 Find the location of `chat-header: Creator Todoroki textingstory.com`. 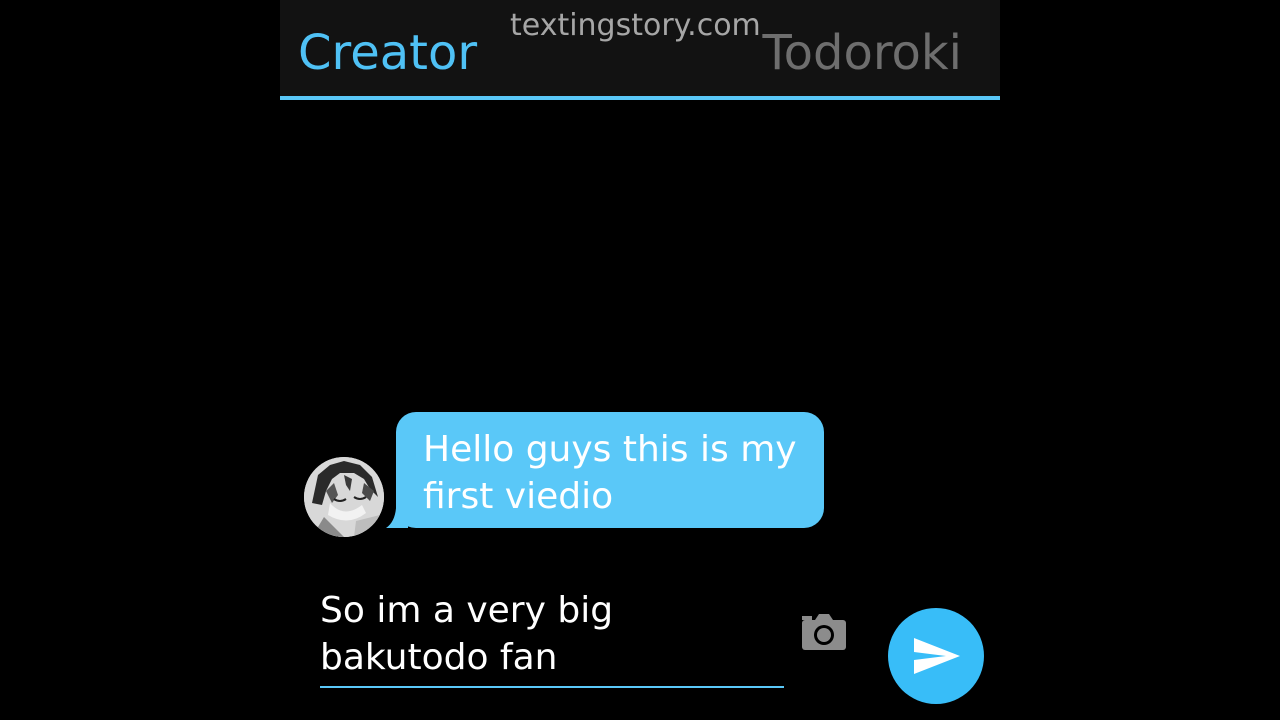

chat-header: Creator Todoroki textingstory.com is located at coordinates (640, 48).